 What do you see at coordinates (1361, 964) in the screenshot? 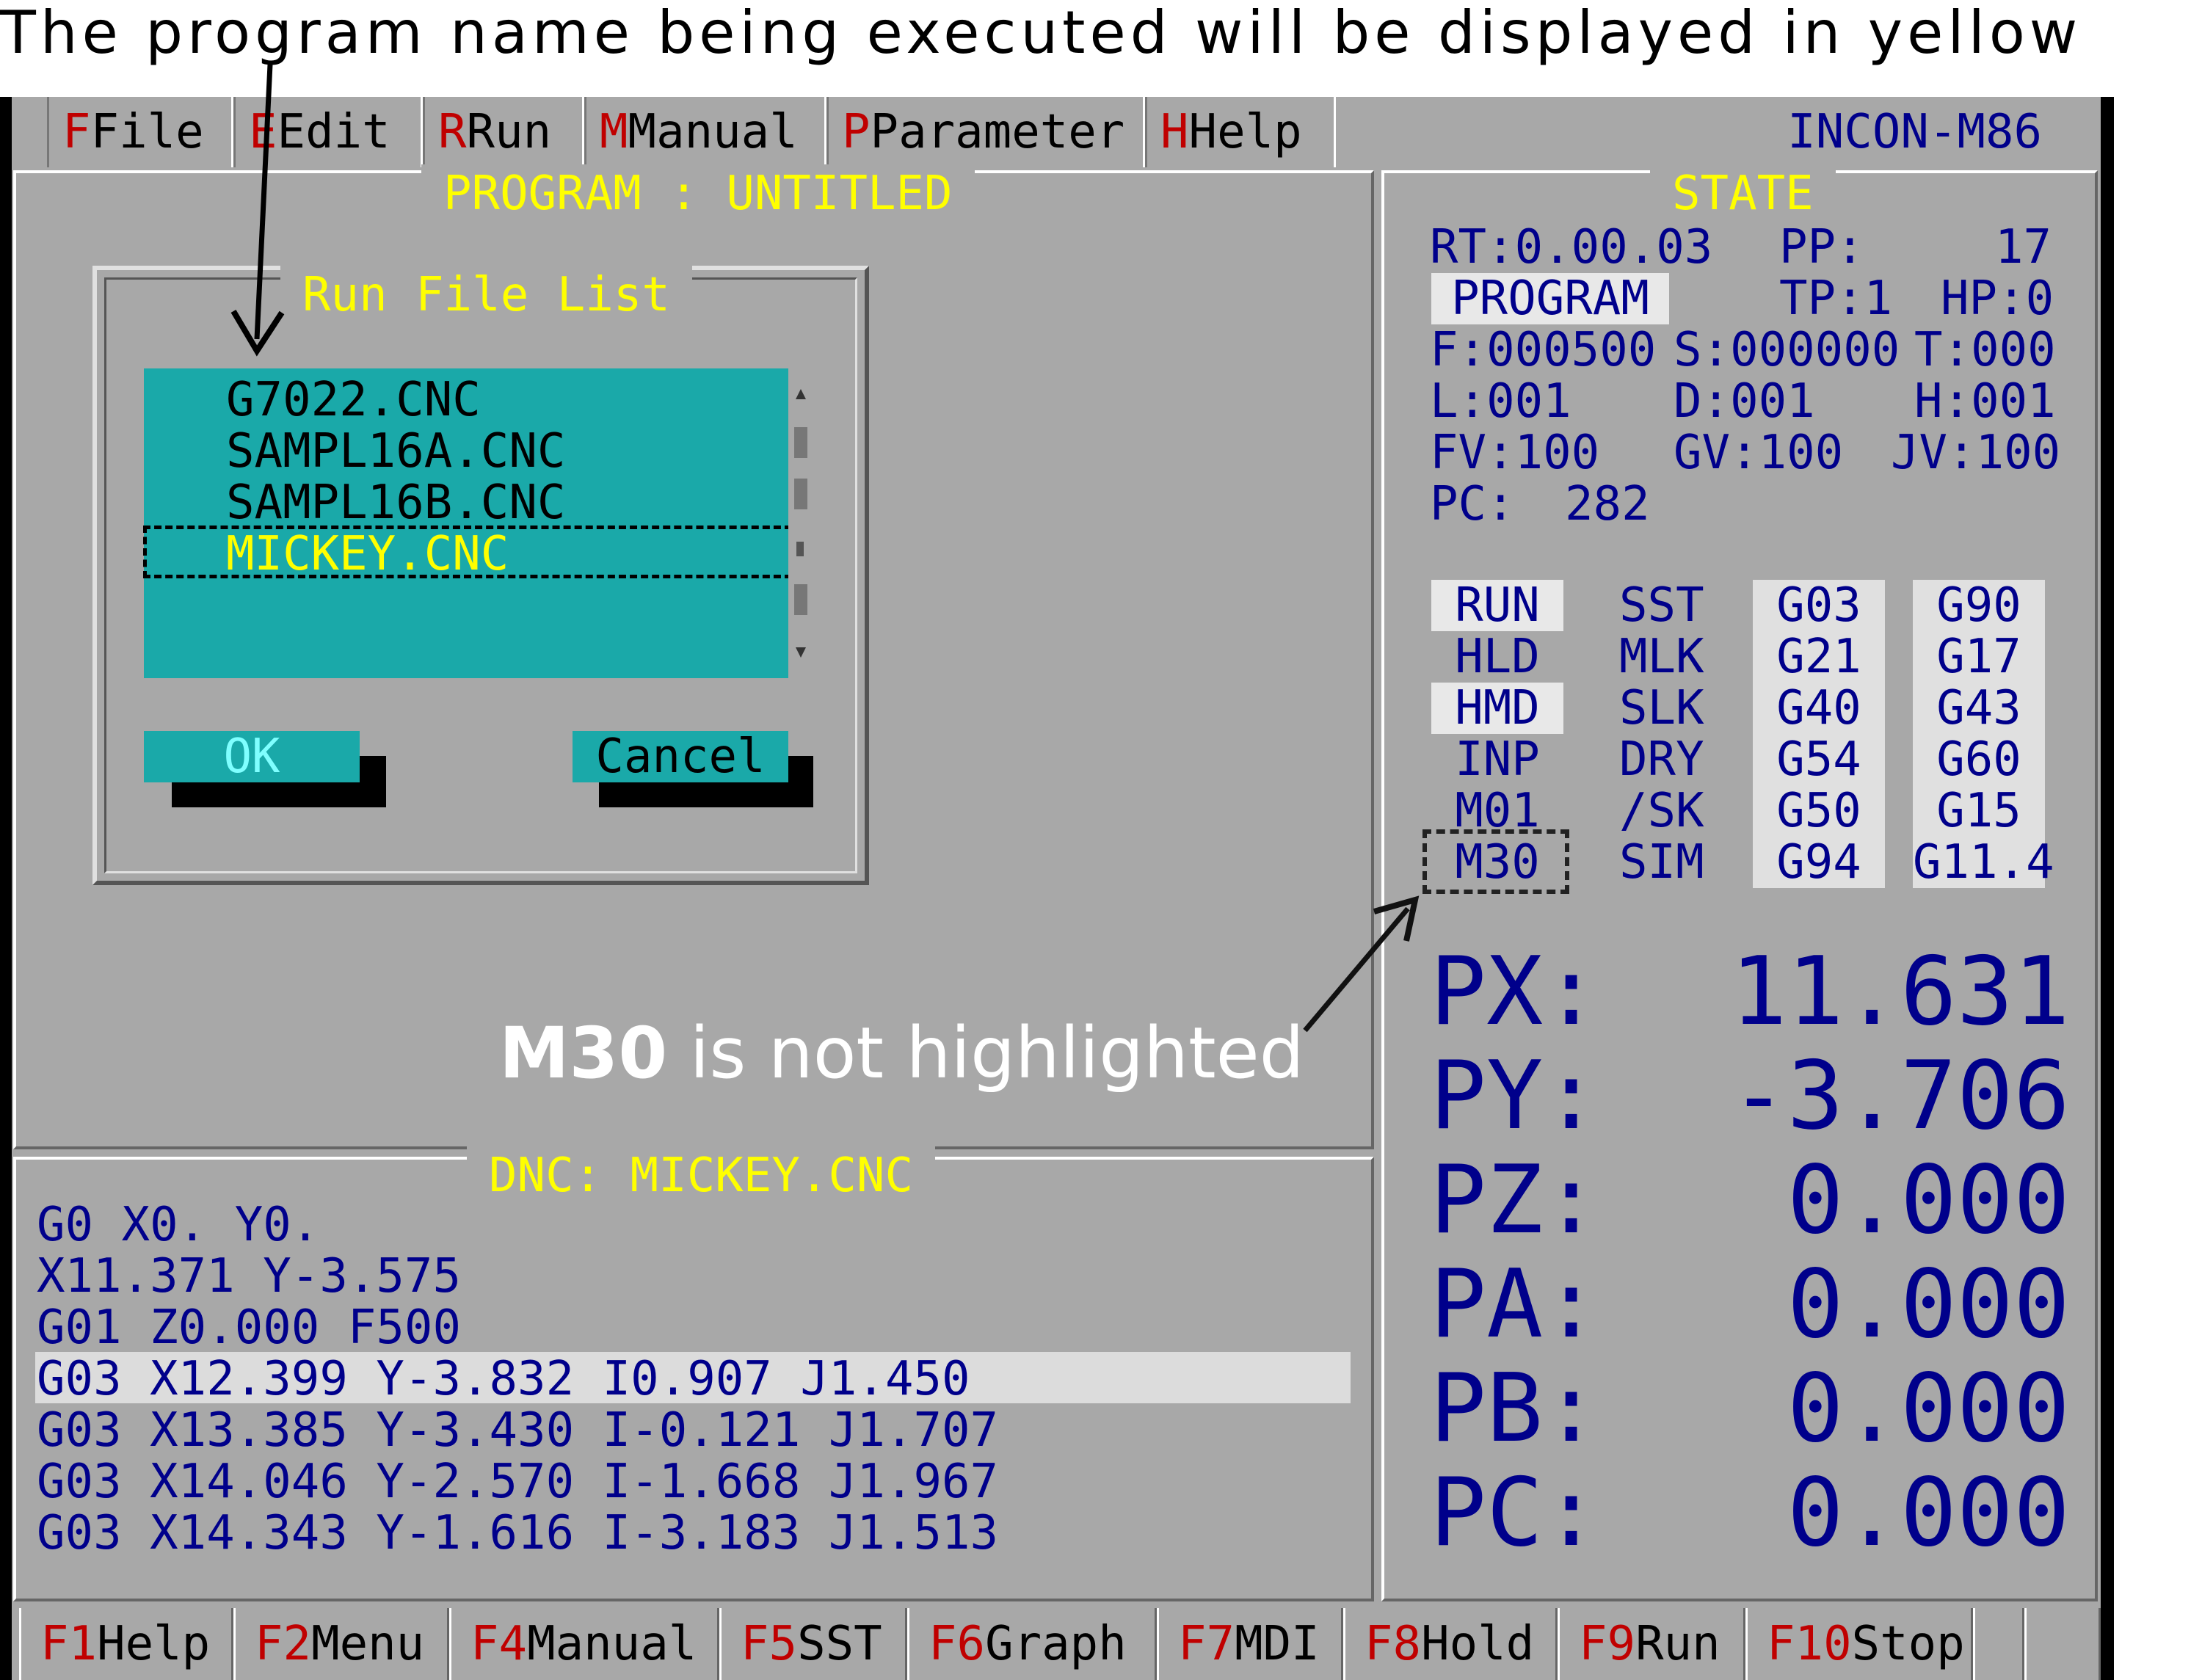
I see `m30-arrow-icon` at bounding box center [1361, 964].